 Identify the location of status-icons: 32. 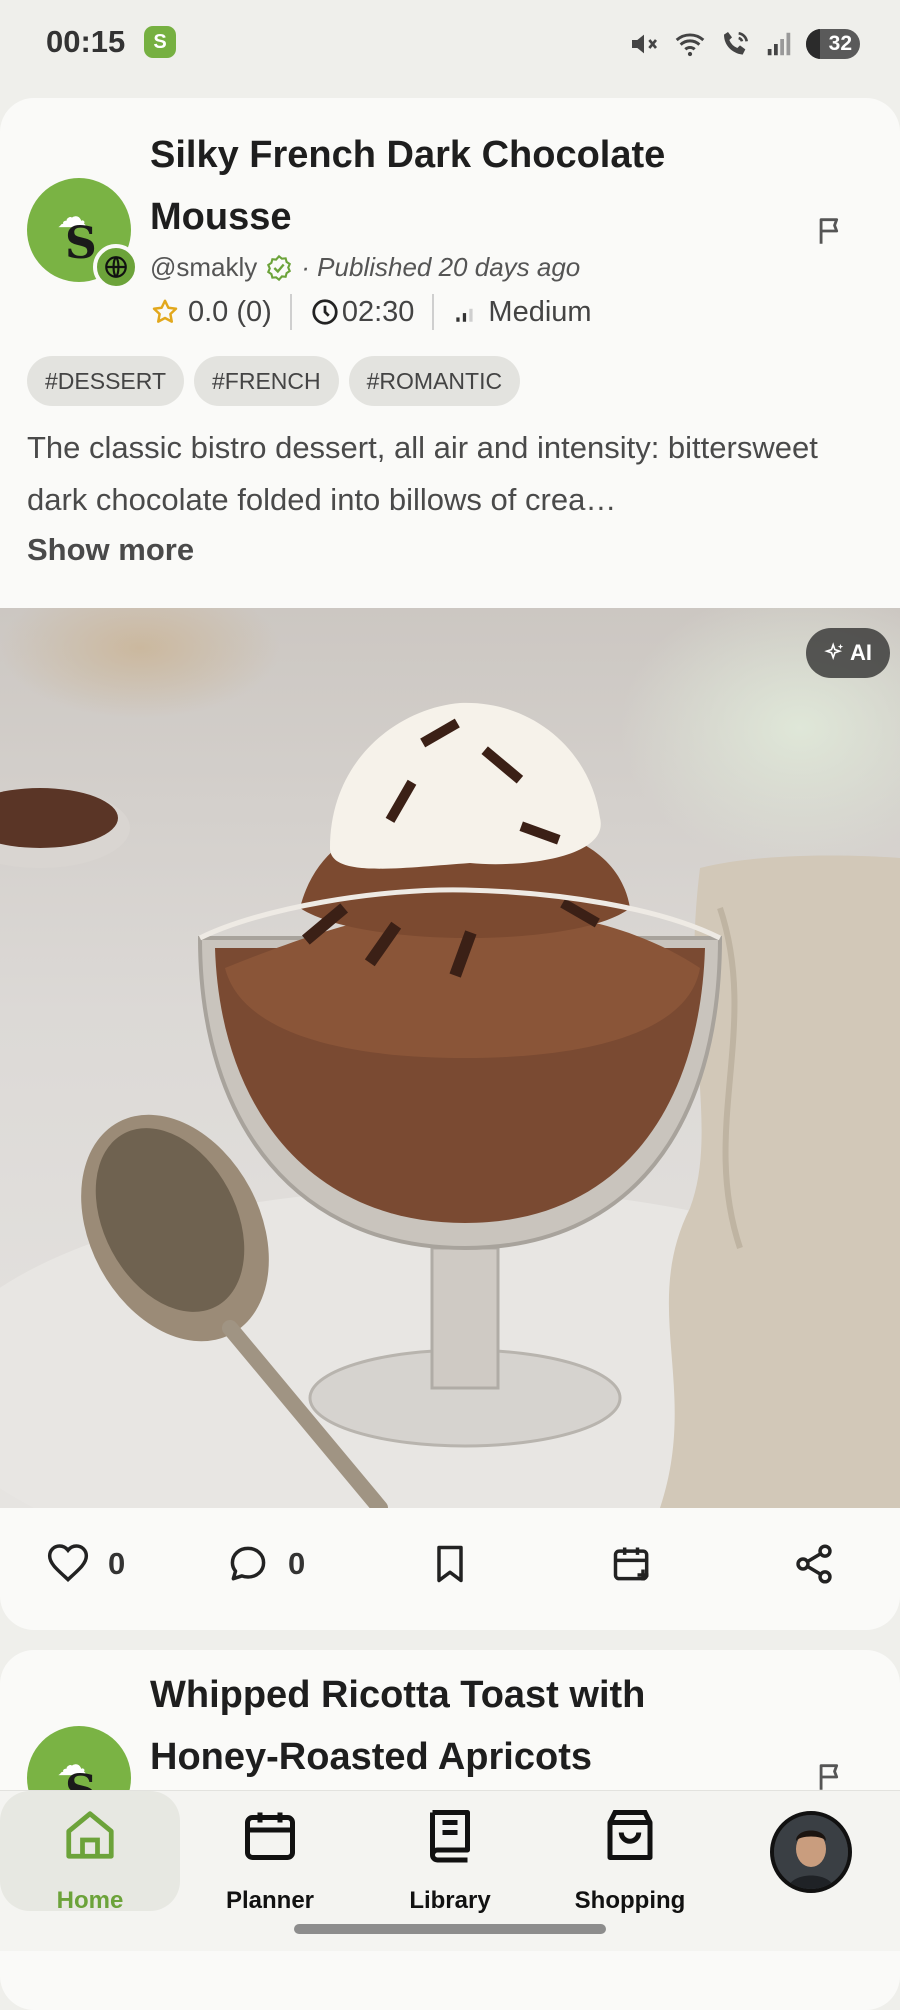
(744, 44).